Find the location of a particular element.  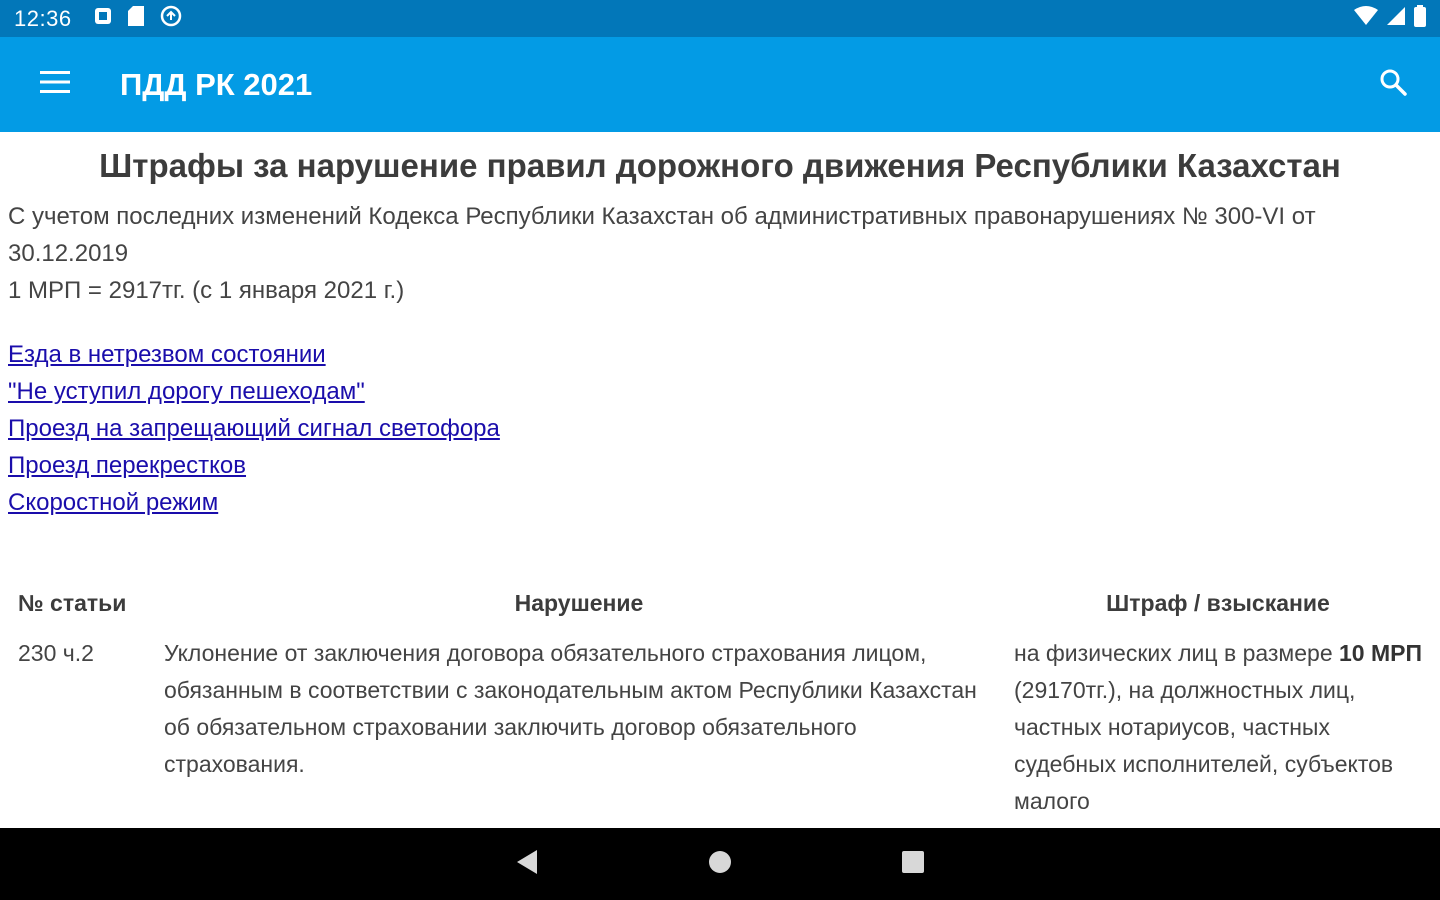

system-nav-bar is located at coordinates (720, 864).